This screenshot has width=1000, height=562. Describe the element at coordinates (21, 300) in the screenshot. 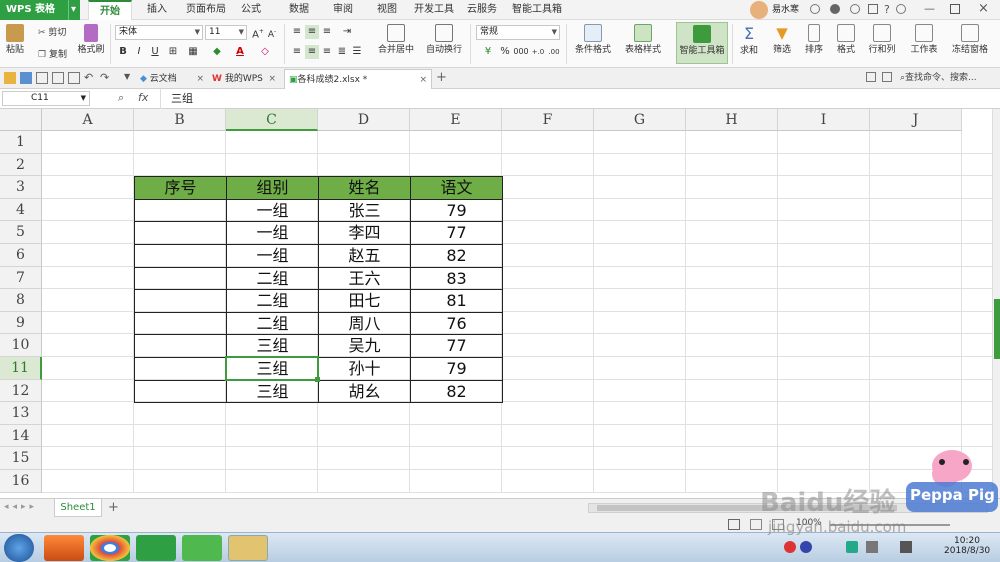

I see `row-header: 8` at that location.